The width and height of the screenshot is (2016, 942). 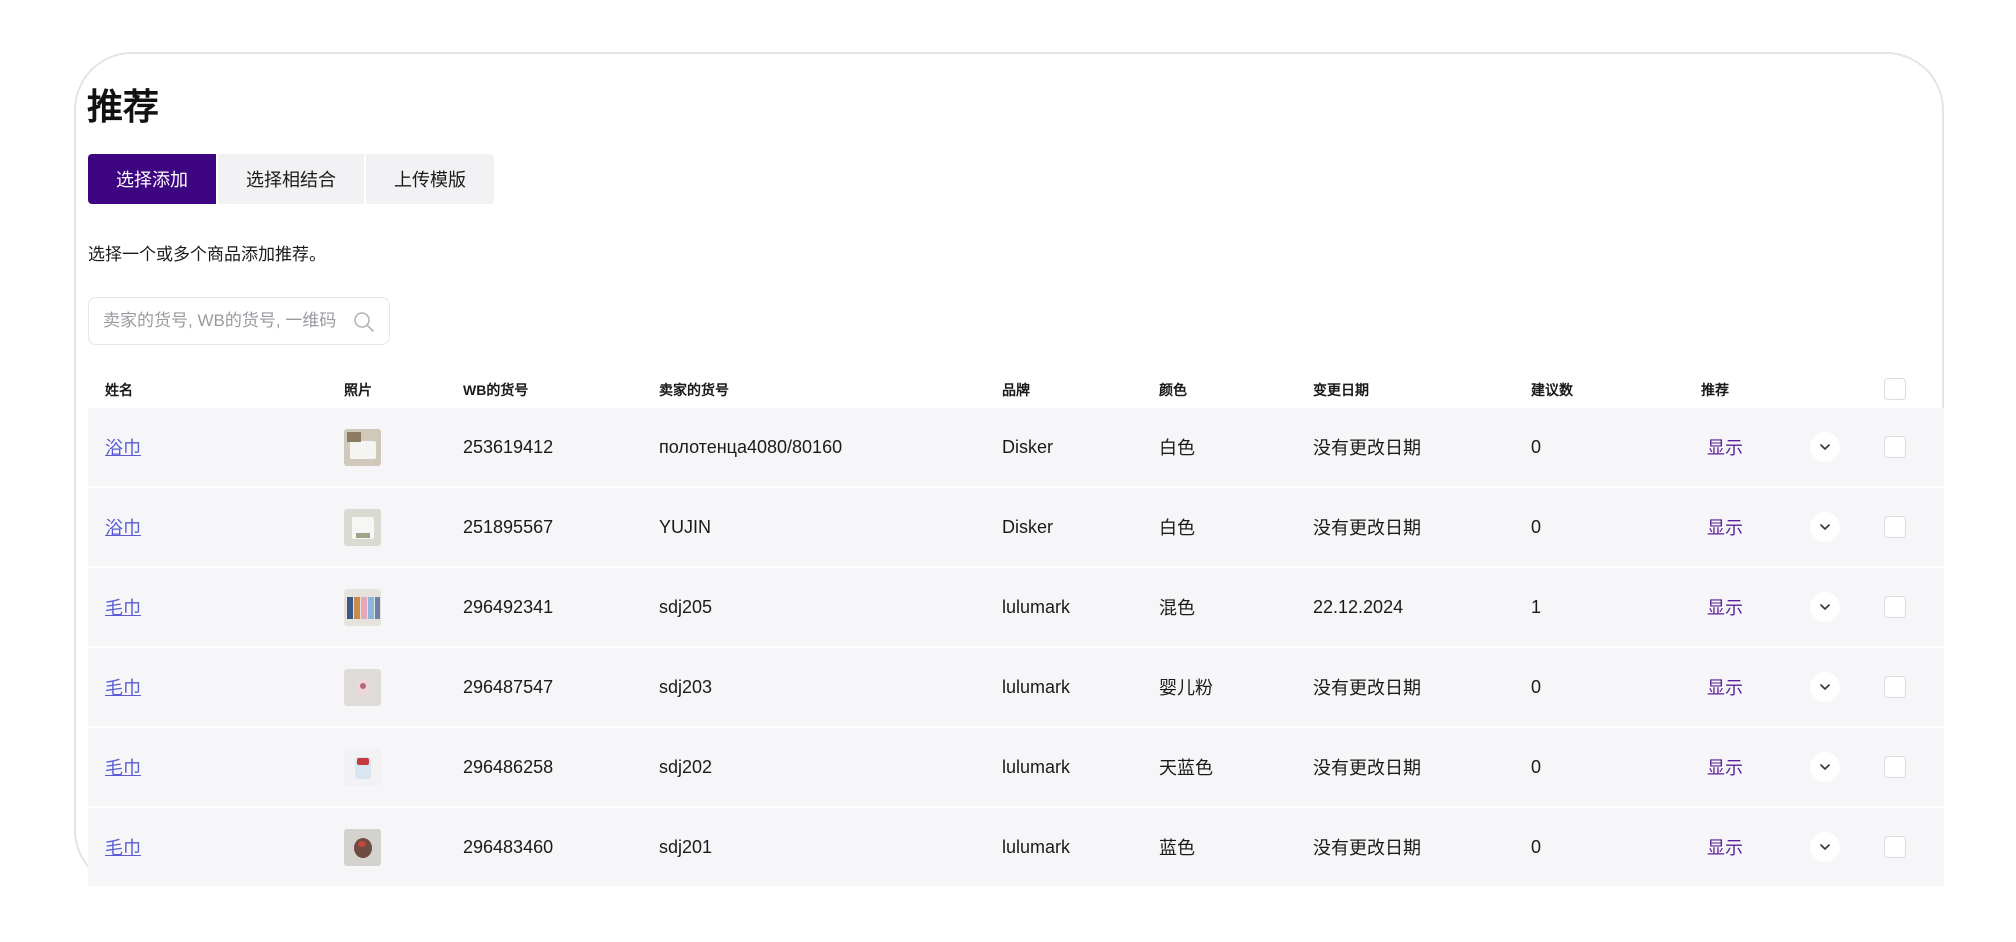 What do you see at coordinates (153, 179) in the screenshot?
I see `tab-select-add: 选择添加` at bounding box center [153, 179].